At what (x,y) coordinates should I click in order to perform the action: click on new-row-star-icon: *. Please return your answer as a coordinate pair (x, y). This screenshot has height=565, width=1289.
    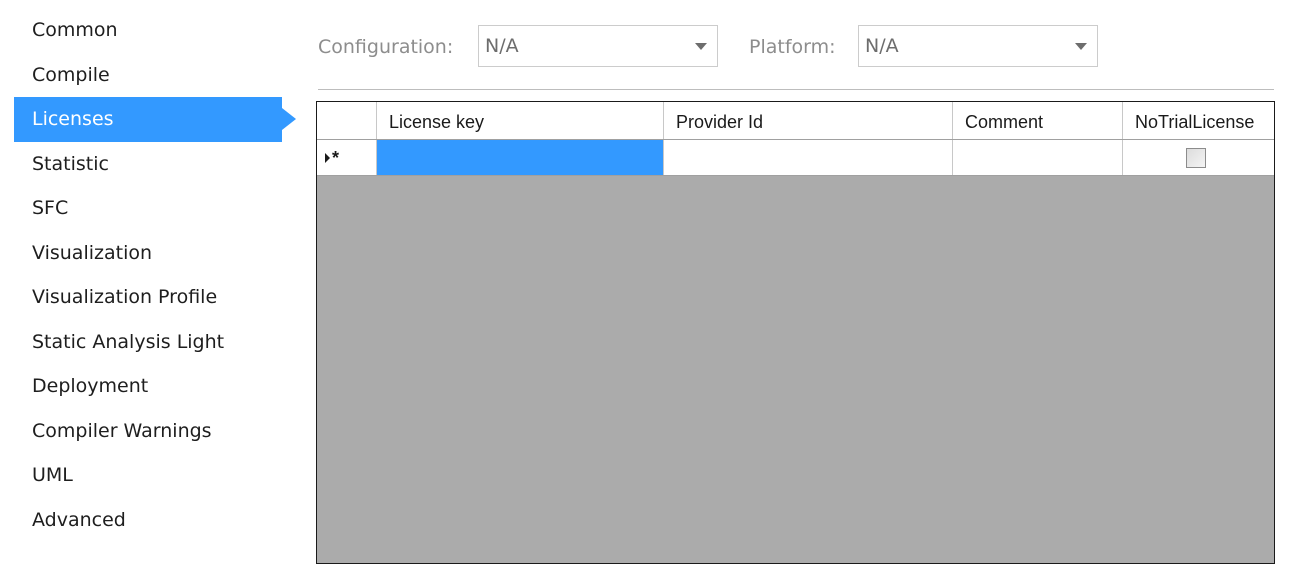
    Looking at the image, I should click on (336, 158).